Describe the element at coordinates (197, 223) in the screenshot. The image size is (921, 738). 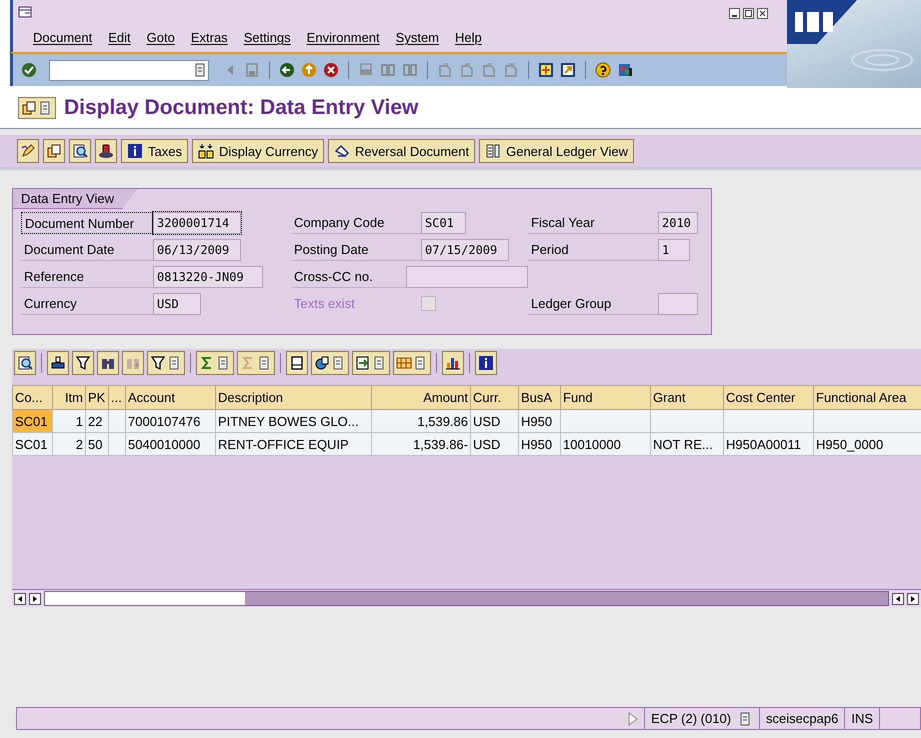
I see `input-field: 3200001714` at that location.